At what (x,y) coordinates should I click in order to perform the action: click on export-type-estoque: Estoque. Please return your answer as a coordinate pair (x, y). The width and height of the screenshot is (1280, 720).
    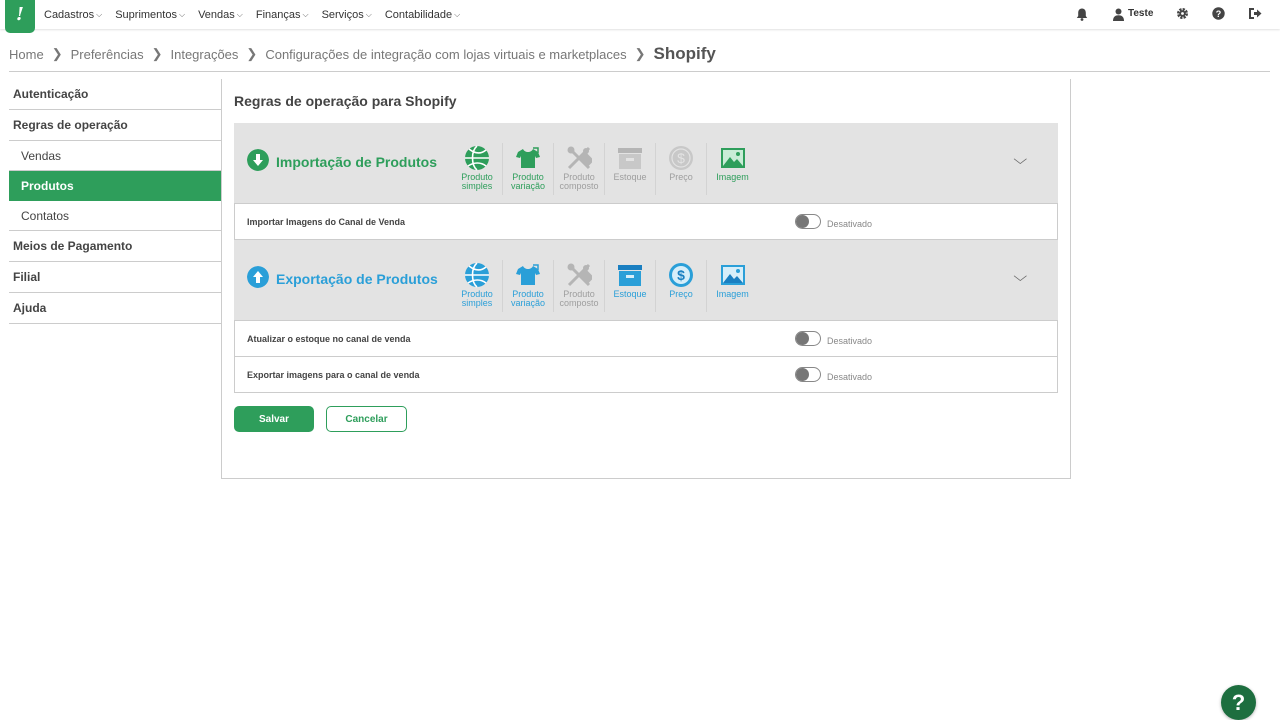
    Looking at the image, I should click on (630, 286).